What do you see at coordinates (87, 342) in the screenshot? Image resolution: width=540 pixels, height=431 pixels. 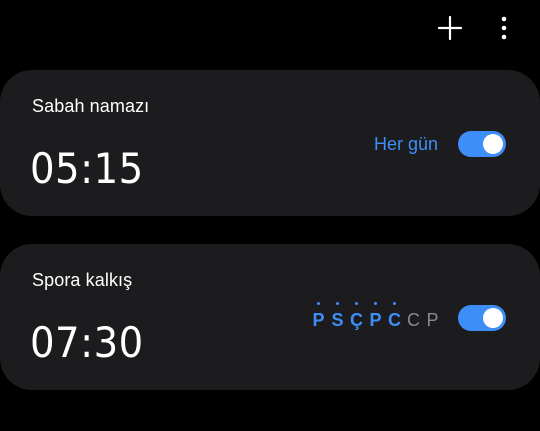 I see `alarm-time: 07:30` at bounding box center [87, 342].